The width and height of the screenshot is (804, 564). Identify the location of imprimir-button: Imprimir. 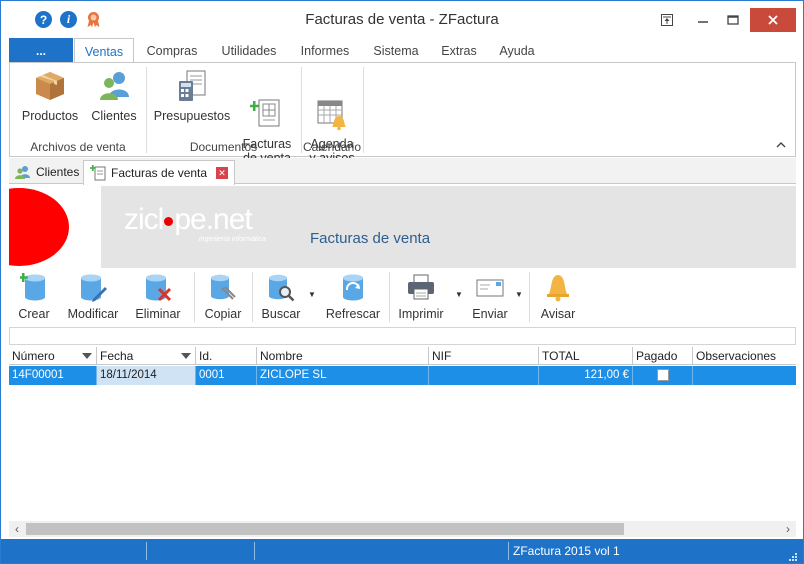
(421, 296).